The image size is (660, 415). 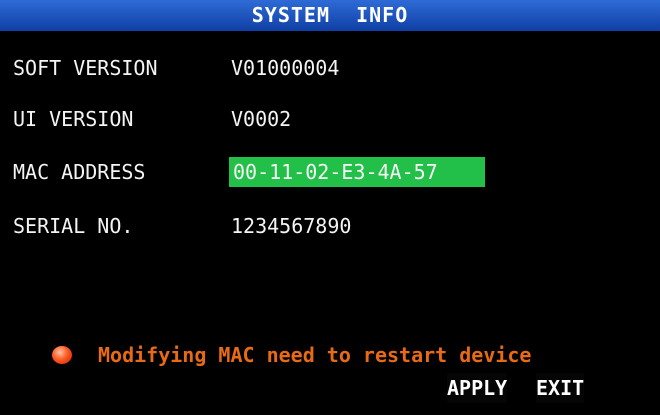 I want to click on ui-version-label: UI VERSION, so click(x=73, y=119).